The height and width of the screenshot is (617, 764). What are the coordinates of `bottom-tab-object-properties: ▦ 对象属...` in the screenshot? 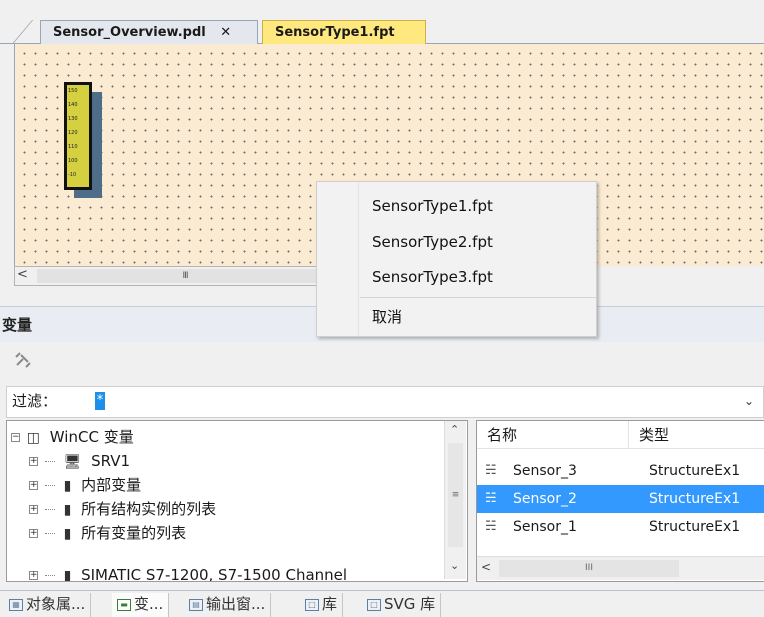 It's located at (48, 605).